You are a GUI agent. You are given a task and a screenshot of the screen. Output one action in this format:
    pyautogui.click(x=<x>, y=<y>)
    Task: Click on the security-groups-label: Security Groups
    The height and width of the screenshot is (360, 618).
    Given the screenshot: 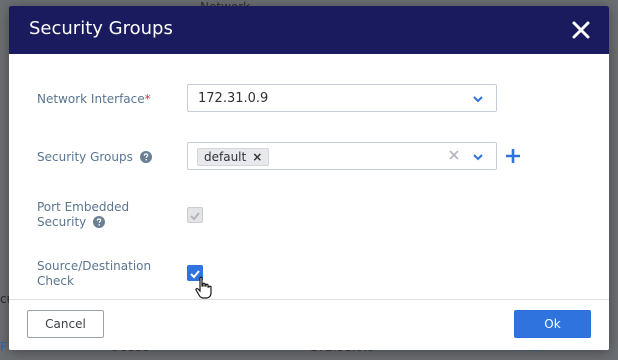 What is the action you would take?
    pyautogui.click(x=94, y=157)
    